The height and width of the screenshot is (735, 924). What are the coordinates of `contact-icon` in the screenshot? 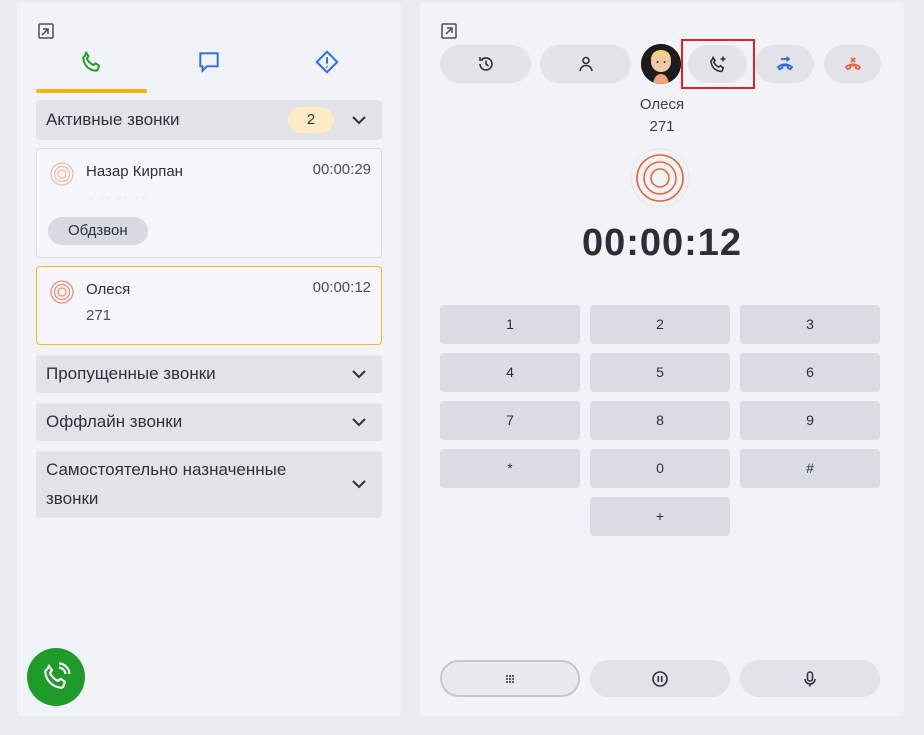 It's located at (585, 64).